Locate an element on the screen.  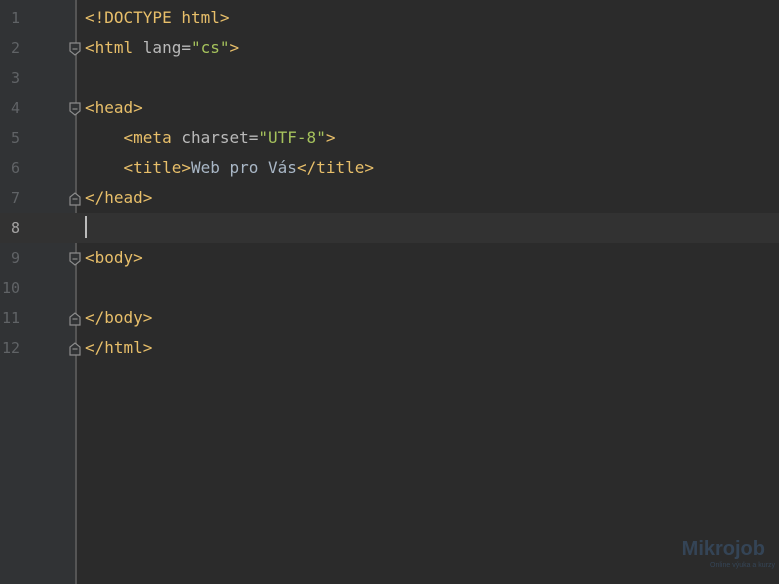
code-text: <!DOCTYPE html> is located at coordinates (157, 18).